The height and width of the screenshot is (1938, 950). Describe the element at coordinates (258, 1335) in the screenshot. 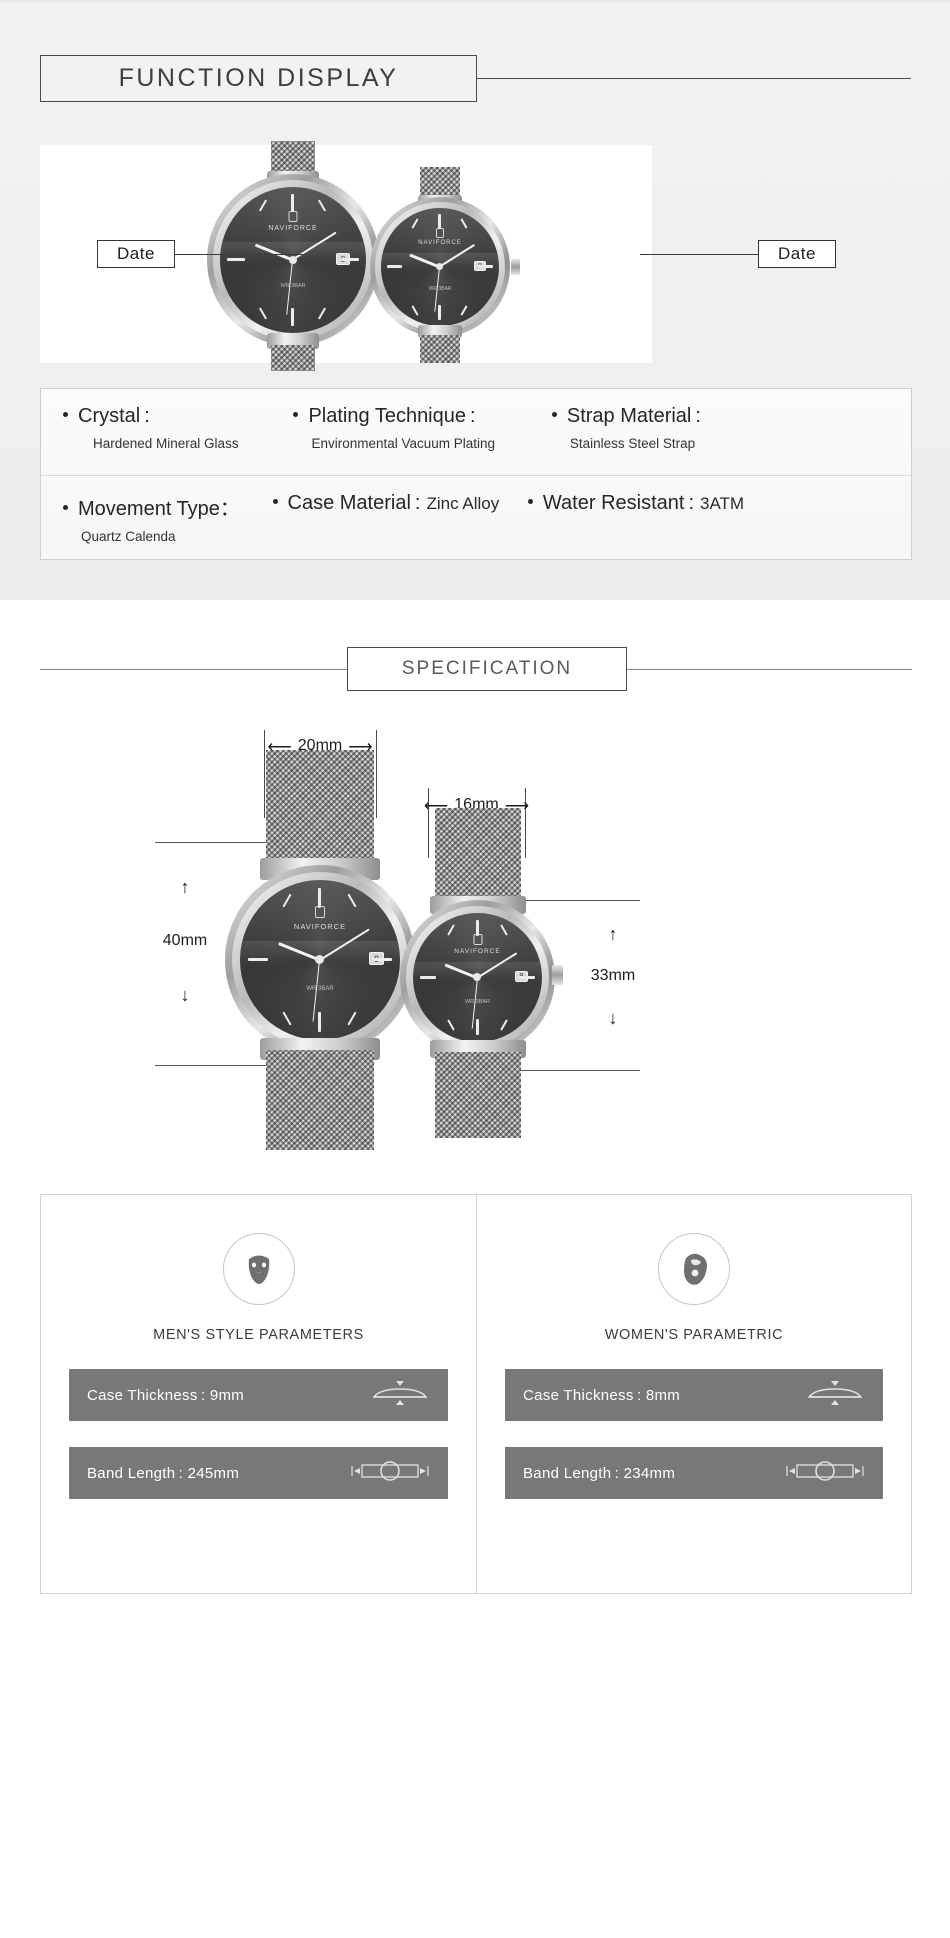

I see `mens-card-title: MEN'S STYLE PARAMETERS` at that location.